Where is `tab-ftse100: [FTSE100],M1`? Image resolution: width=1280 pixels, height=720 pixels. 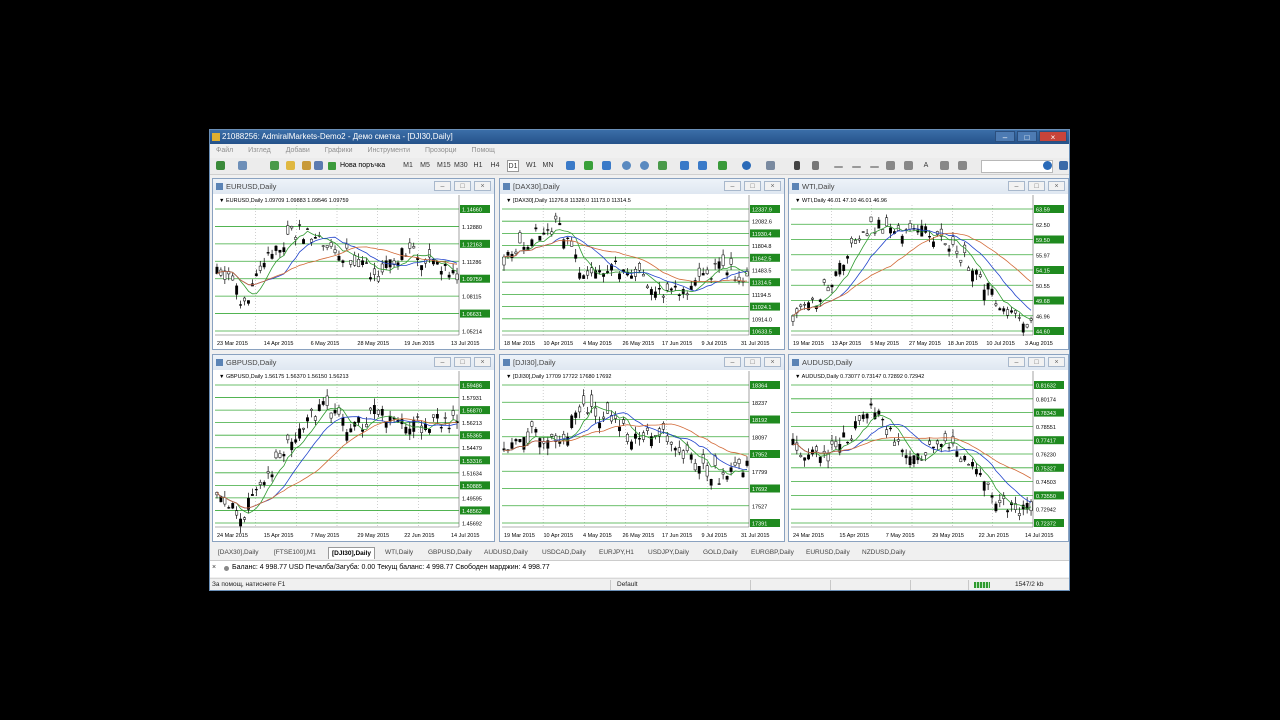
tab-ftse100: [FTSE100],M1 is located at coordinates (295, 552).